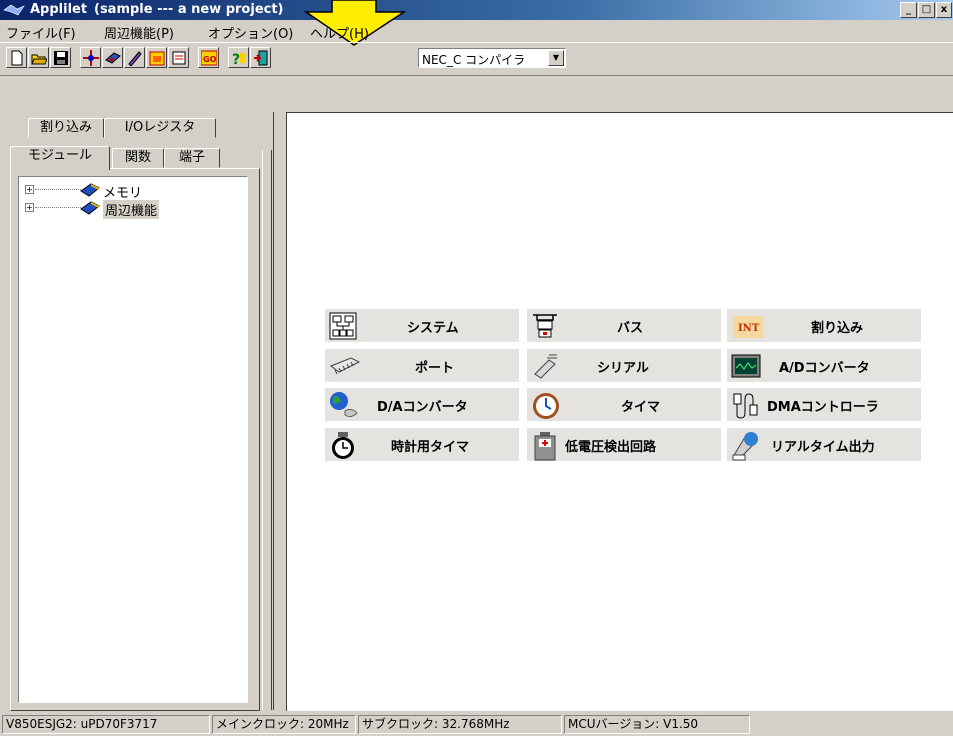  What do you see at coordinates (435, 368) in the screenshot?
I see `function-label: ポート` at bounding box center [435, 368].